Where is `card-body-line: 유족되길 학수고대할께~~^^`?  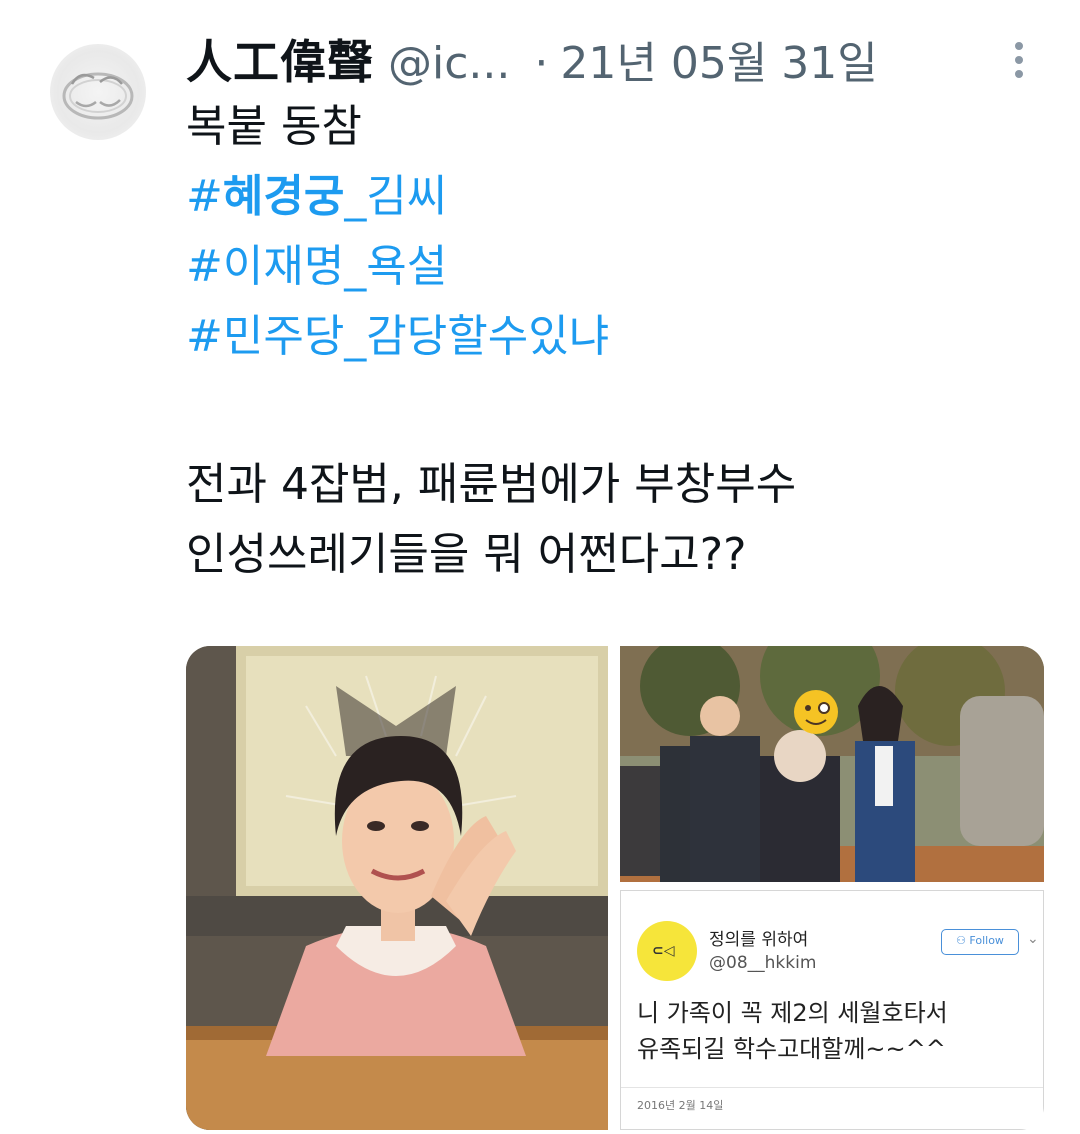 card-body-line: 유족되길 학수고대할께~~^^ is located at coordinates (791, 1049).